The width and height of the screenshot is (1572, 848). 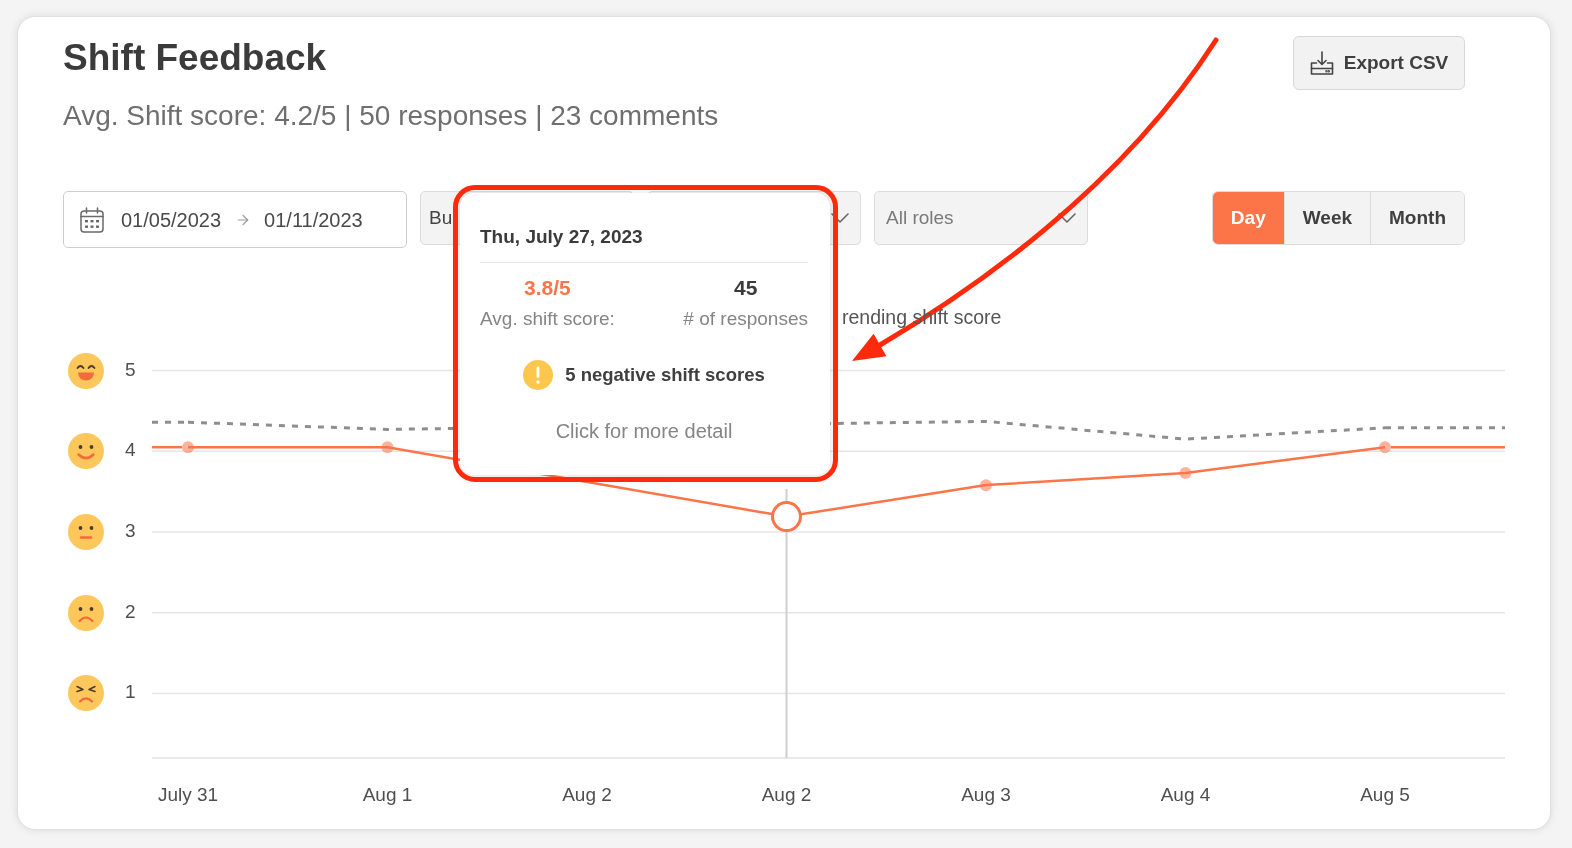 What do you see at coordinates (235, 219) in the screenshot?
I see `date-range-field: 01/05/2023 01/11/2023` at bounding box center [235, 219].